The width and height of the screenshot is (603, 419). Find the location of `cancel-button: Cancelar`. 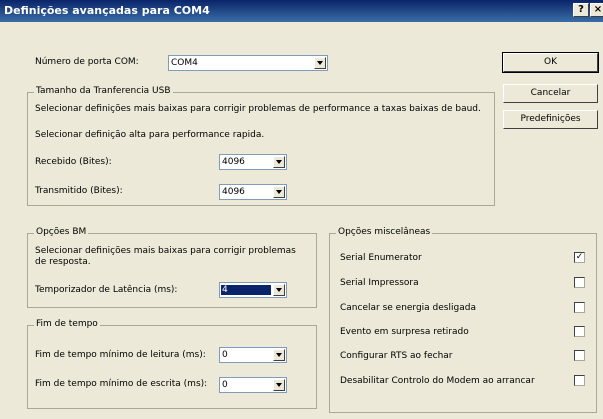

cancel-button: Cancelar is located at coordinates (550, 93).